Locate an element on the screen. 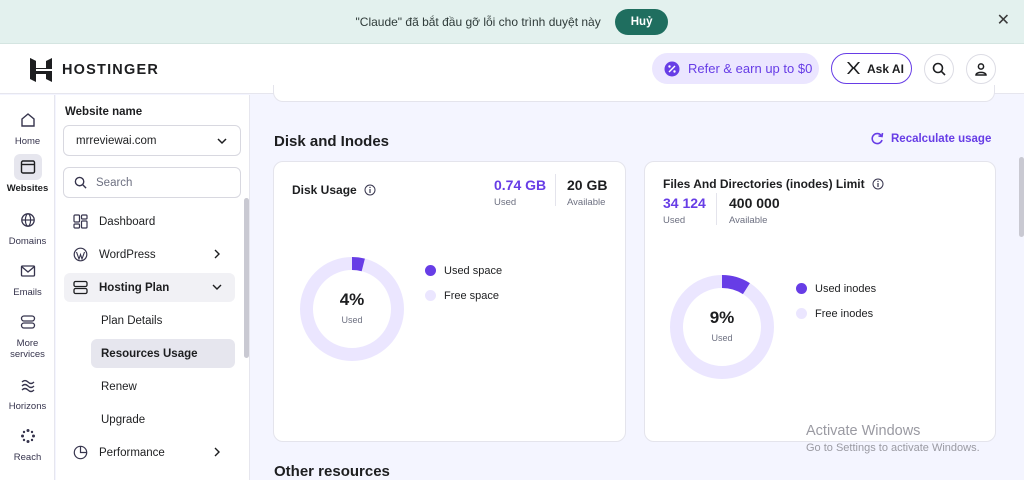 This screenshot has height=480, width=1024. hostinger-logo: HOSTINGER is located at coordinates (94, 70).